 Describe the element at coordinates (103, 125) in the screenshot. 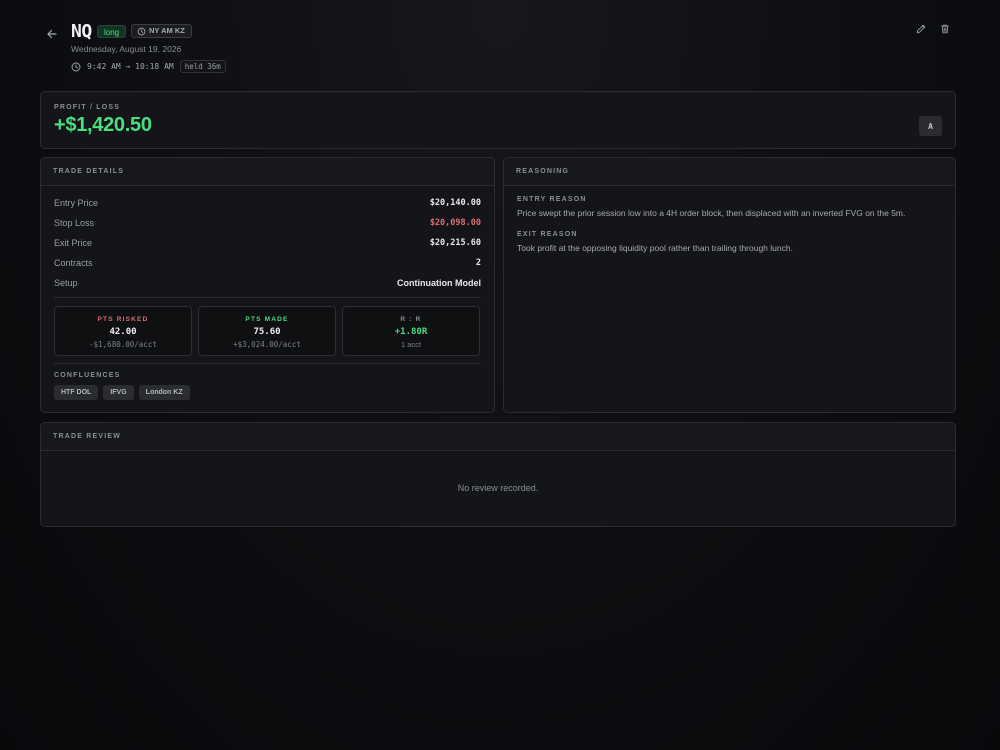

I see `profit-loss-value: +$1,420.50` at that location.